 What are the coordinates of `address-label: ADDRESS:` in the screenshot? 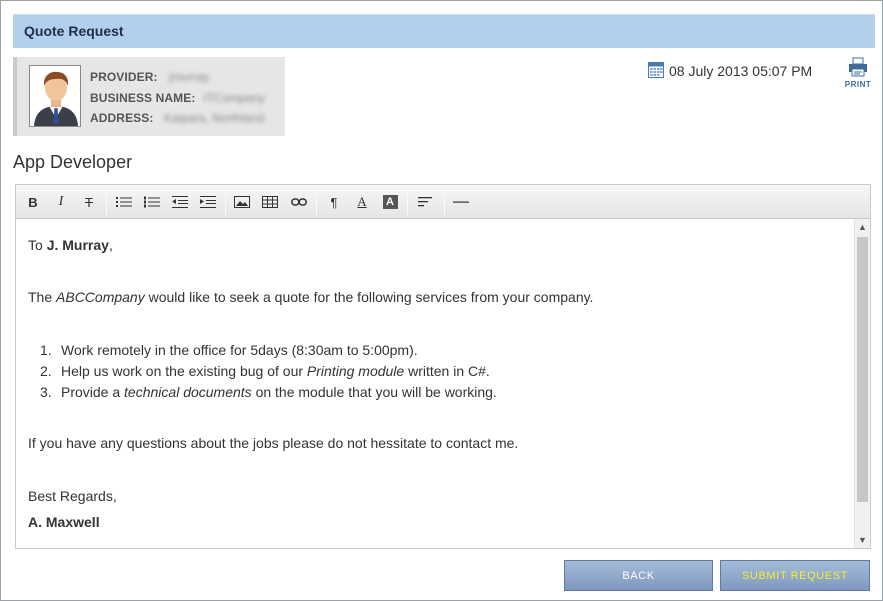 It's located at (122, 118).